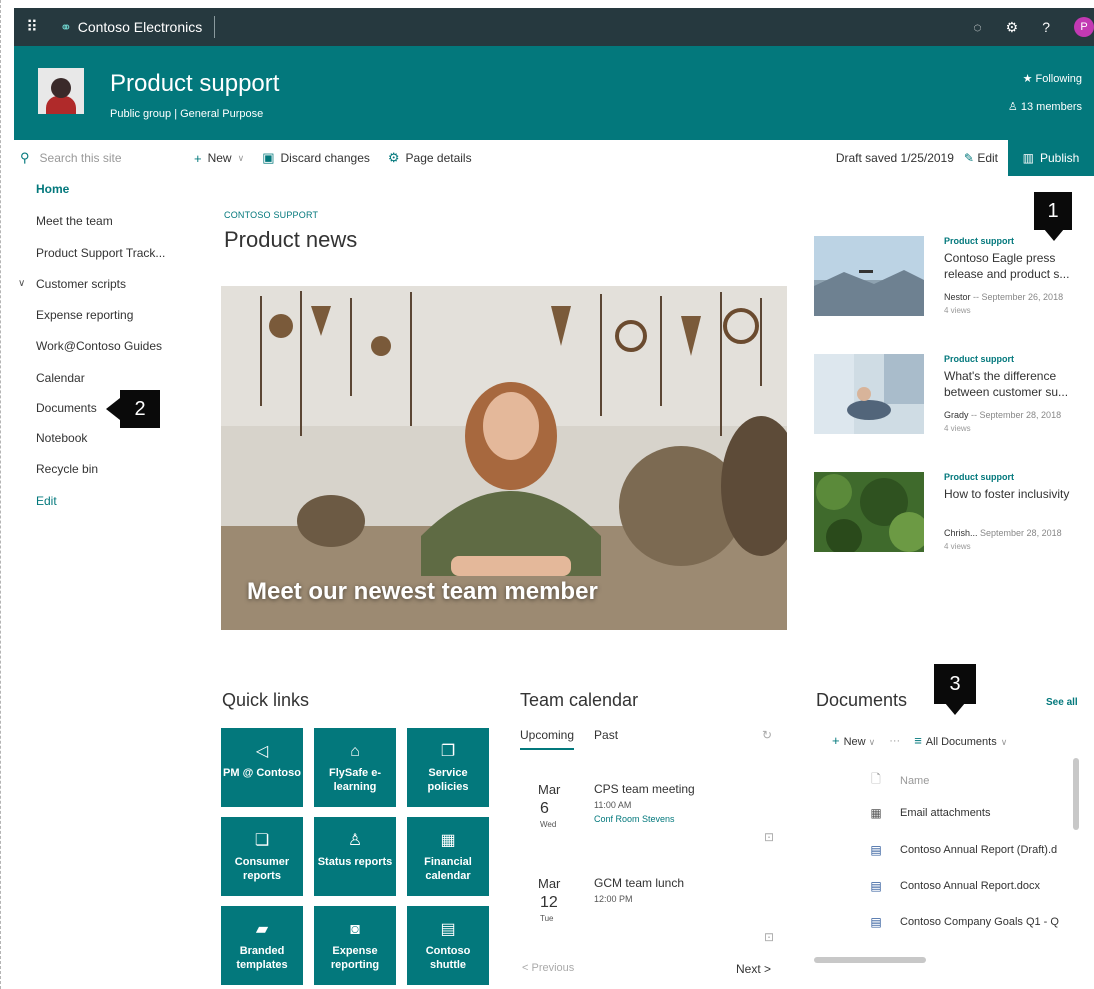 This screenshot has width=1094, height=989. Describe the element at coordinates (84, 315) in the screenshot. I see `nav-item-expense-reporting: Expense reporting` at that location.